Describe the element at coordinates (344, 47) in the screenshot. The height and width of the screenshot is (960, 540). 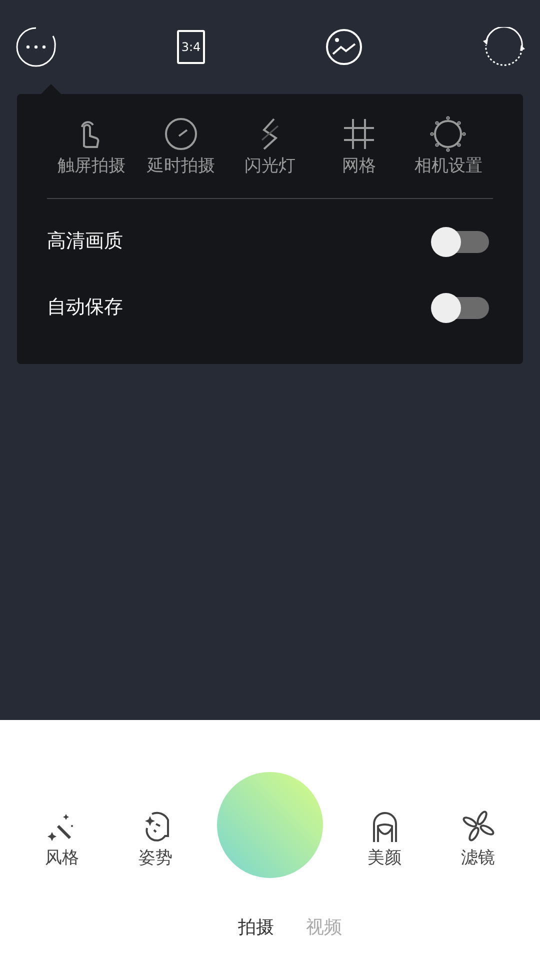
I see `gallery-button` at that location.